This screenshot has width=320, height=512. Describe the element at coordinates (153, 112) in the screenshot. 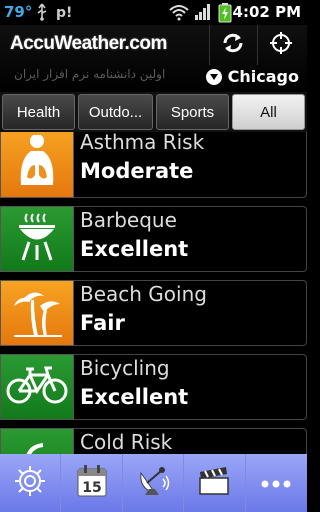

I see `category-tabs: Health Outdo... Sports All` at that location.